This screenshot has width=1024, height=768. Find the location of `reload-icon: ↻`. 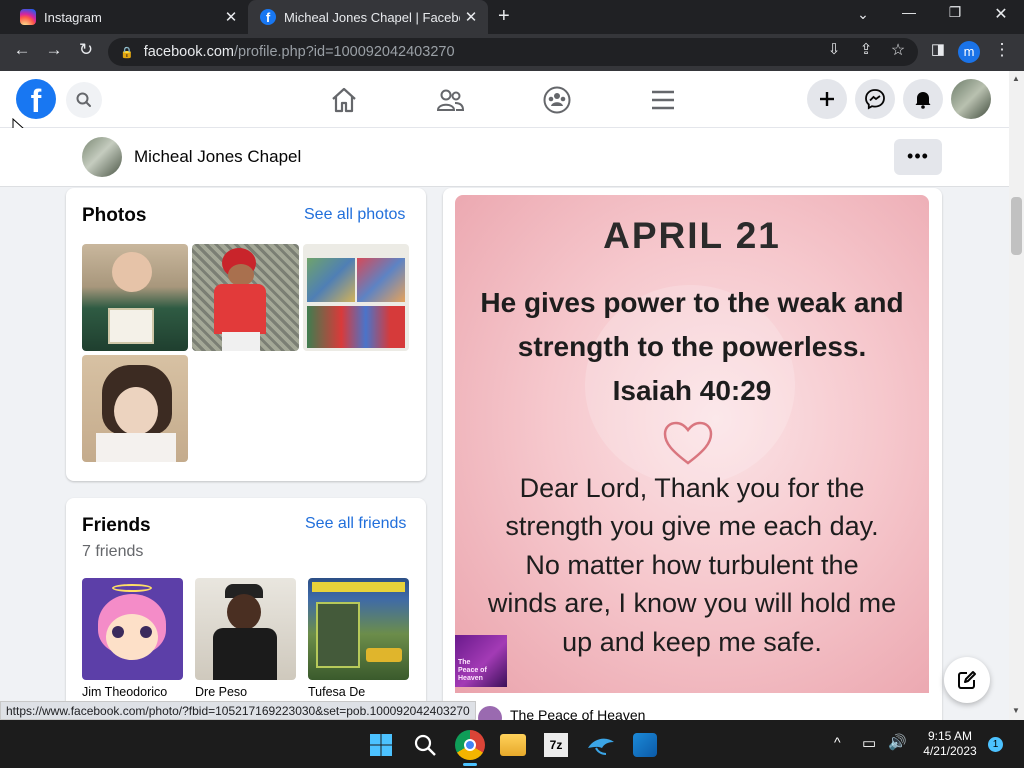

reload-icon: ↻ is located at coordinates (86, 50).